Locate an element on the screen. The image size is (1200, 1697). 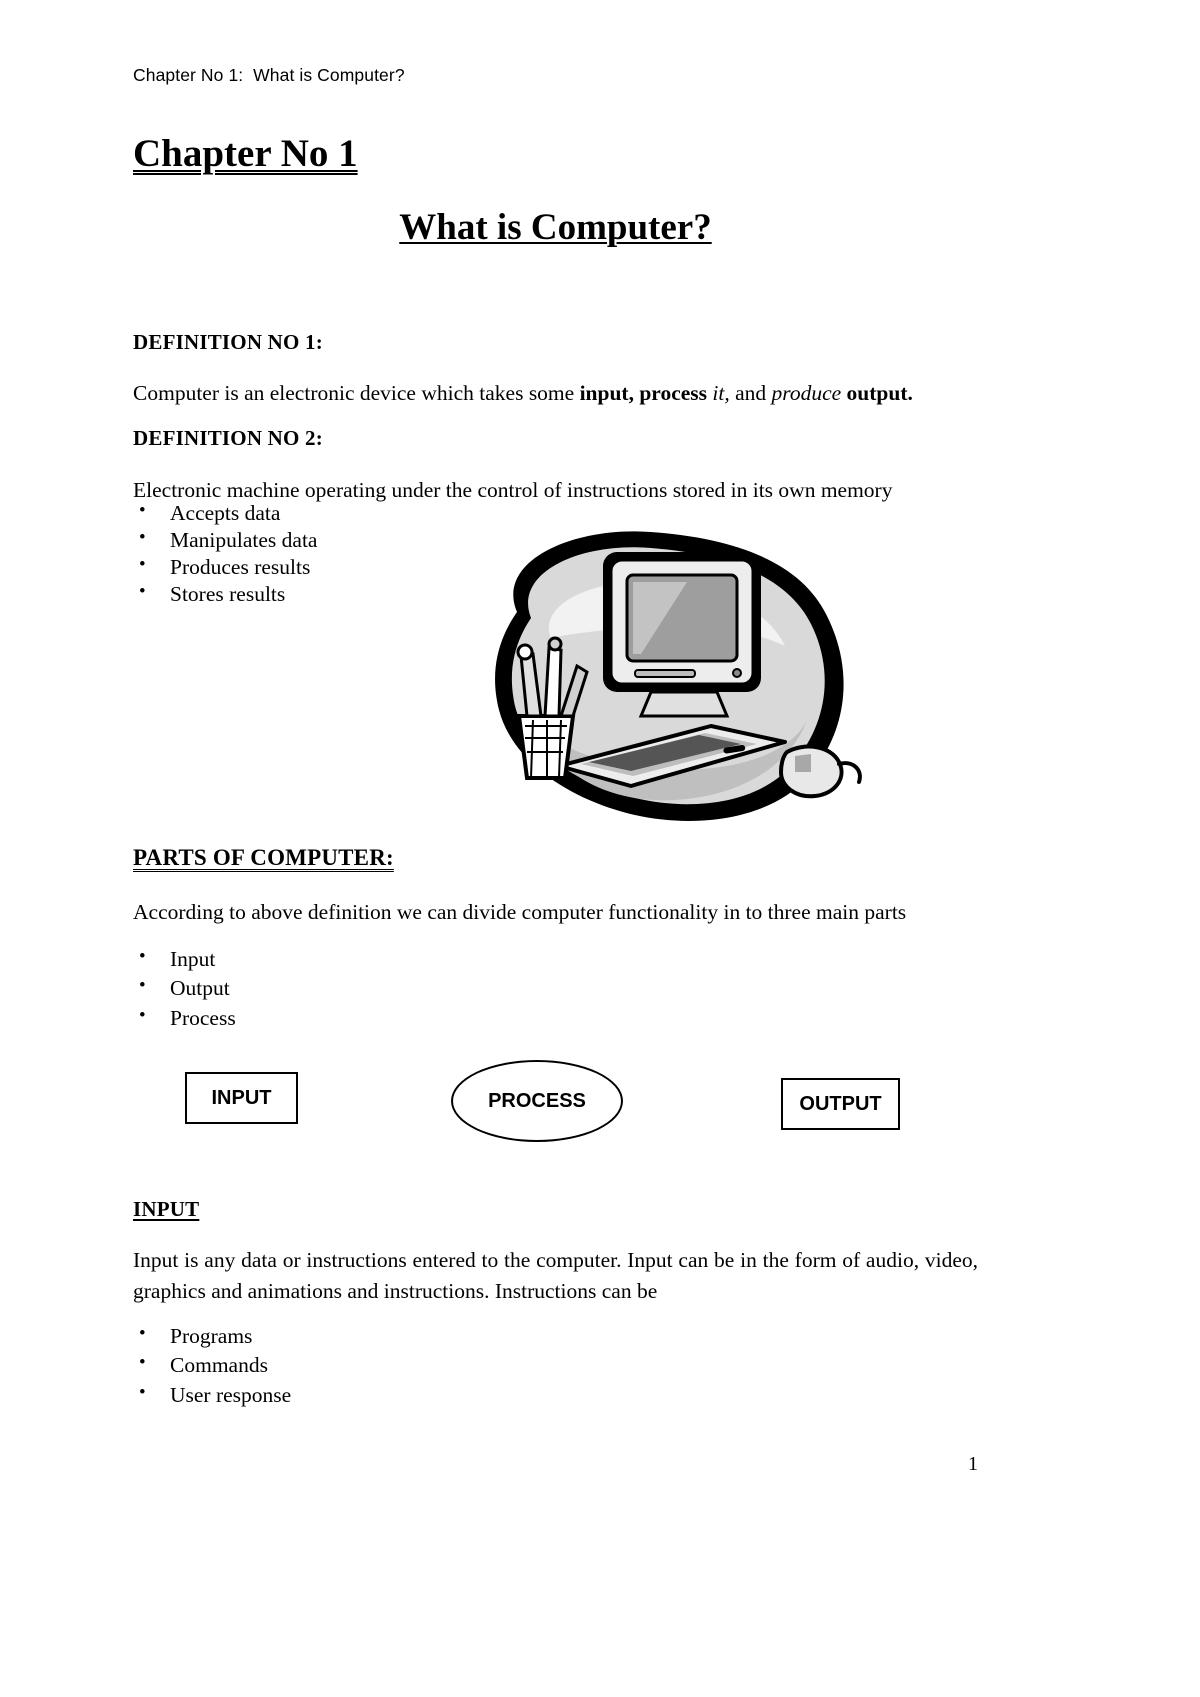
input-process-output-diagram: INPUT PROCESS OUTPUT is located at coordinates (555, 1107).